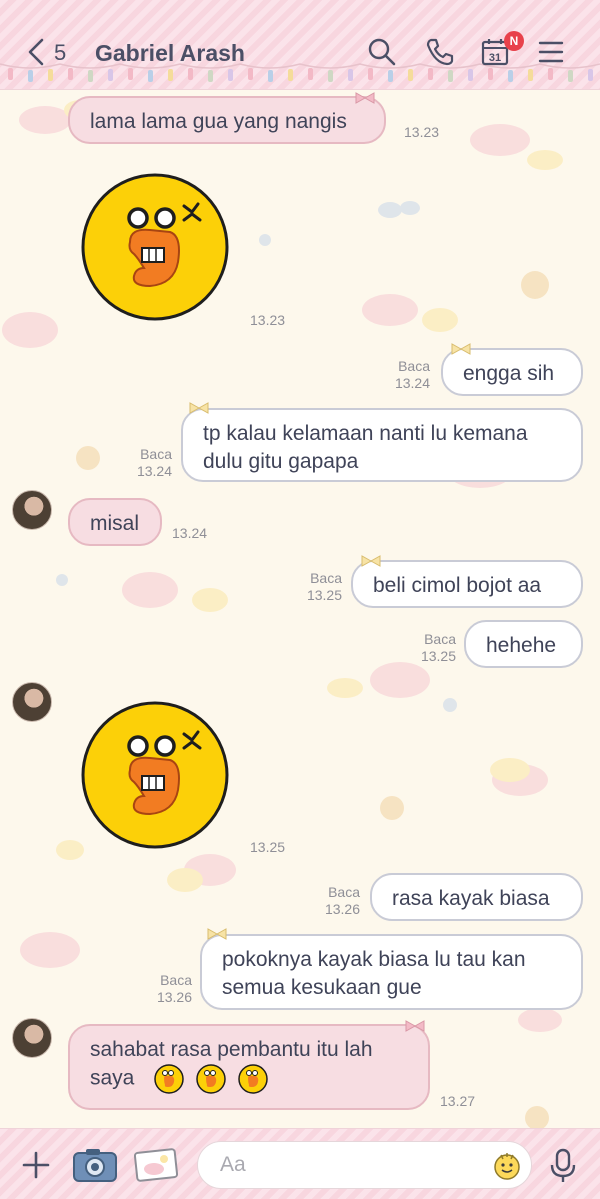 Image resolution: width=600 pixels, height=1199 pixels. I want to click on message-text-line: saya, so click(249, 1079).